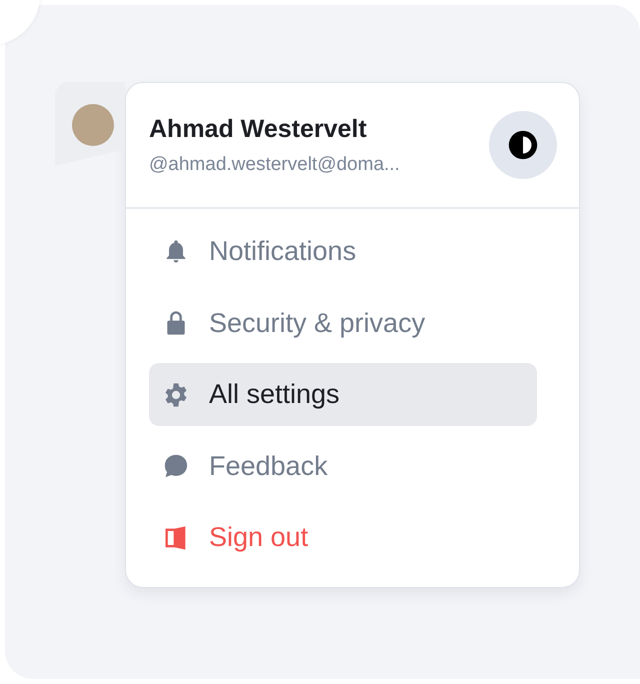 Image resolution: width=640 pixels, height=684 pixels. I want to click on menu-item: All settings, so click(343, 394).